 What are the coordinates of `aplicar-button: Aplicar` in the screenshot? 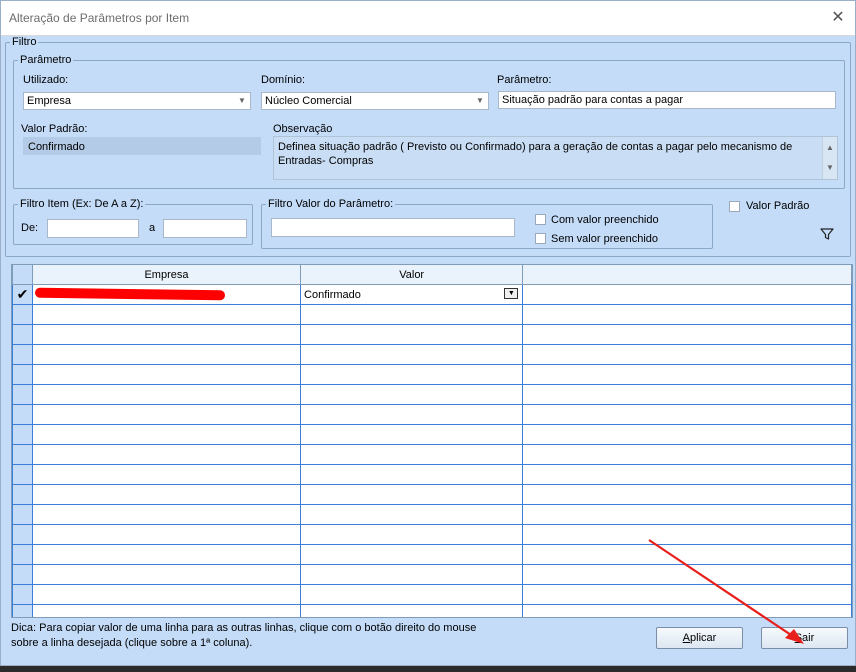 It's located at (699, 638).